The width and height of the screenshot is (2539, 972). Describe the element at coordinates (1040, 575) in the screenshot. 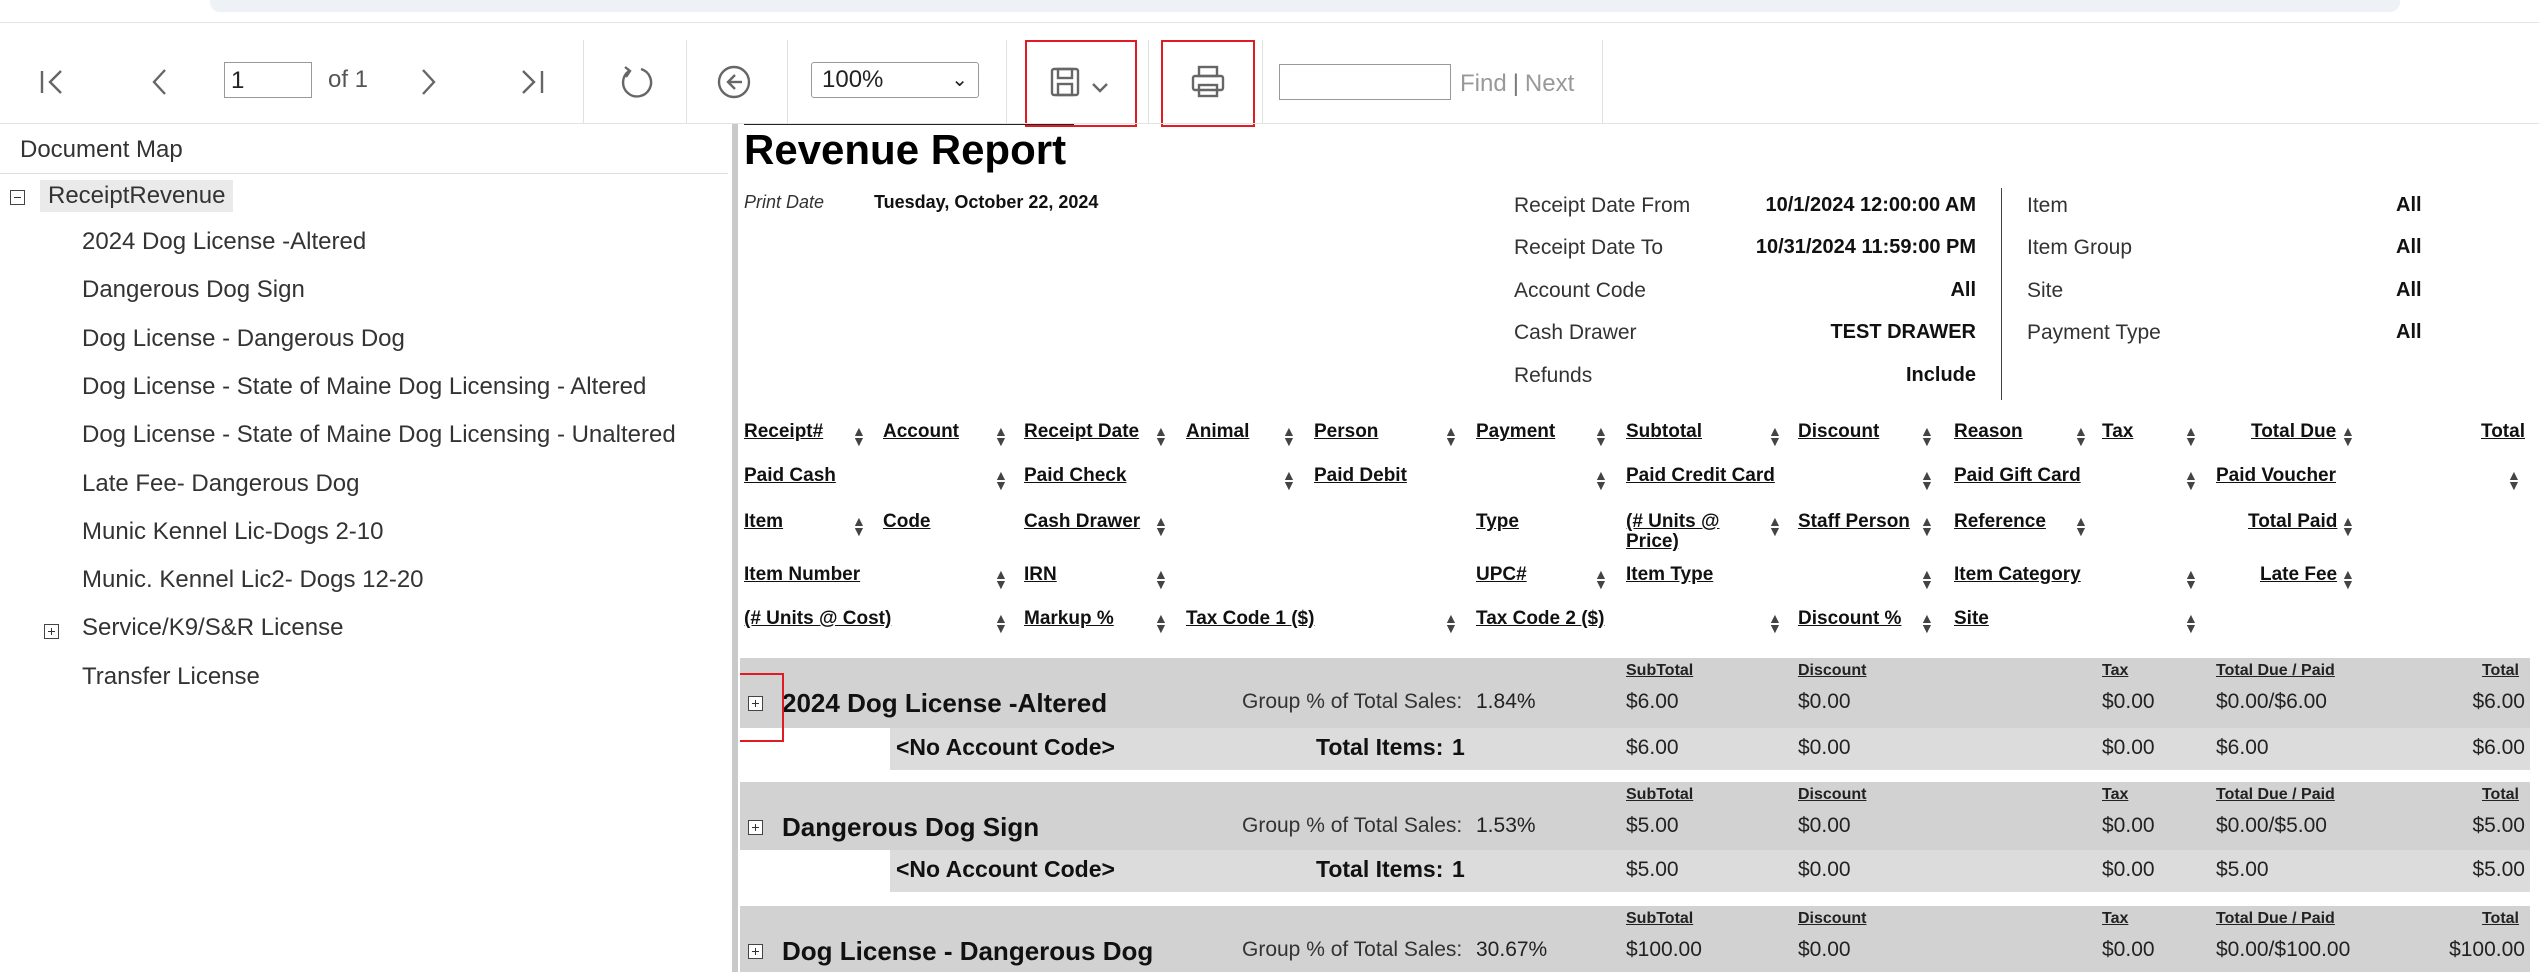

I see `col-header-irn: IRN` at that location.